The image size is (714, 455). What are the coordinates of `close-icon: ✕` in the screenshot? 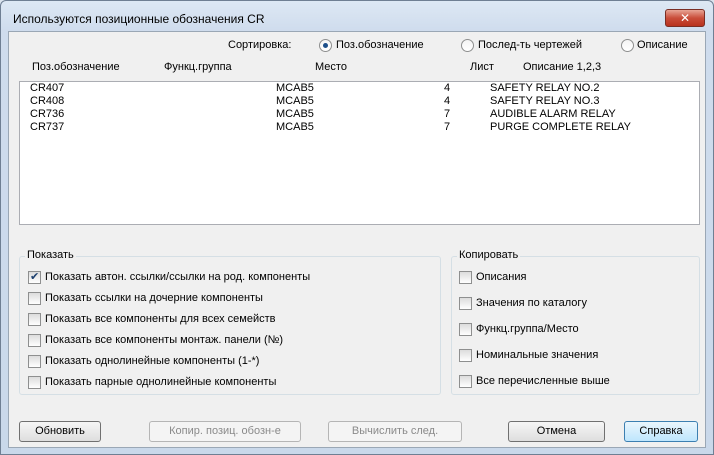 It's located at (685, 18).